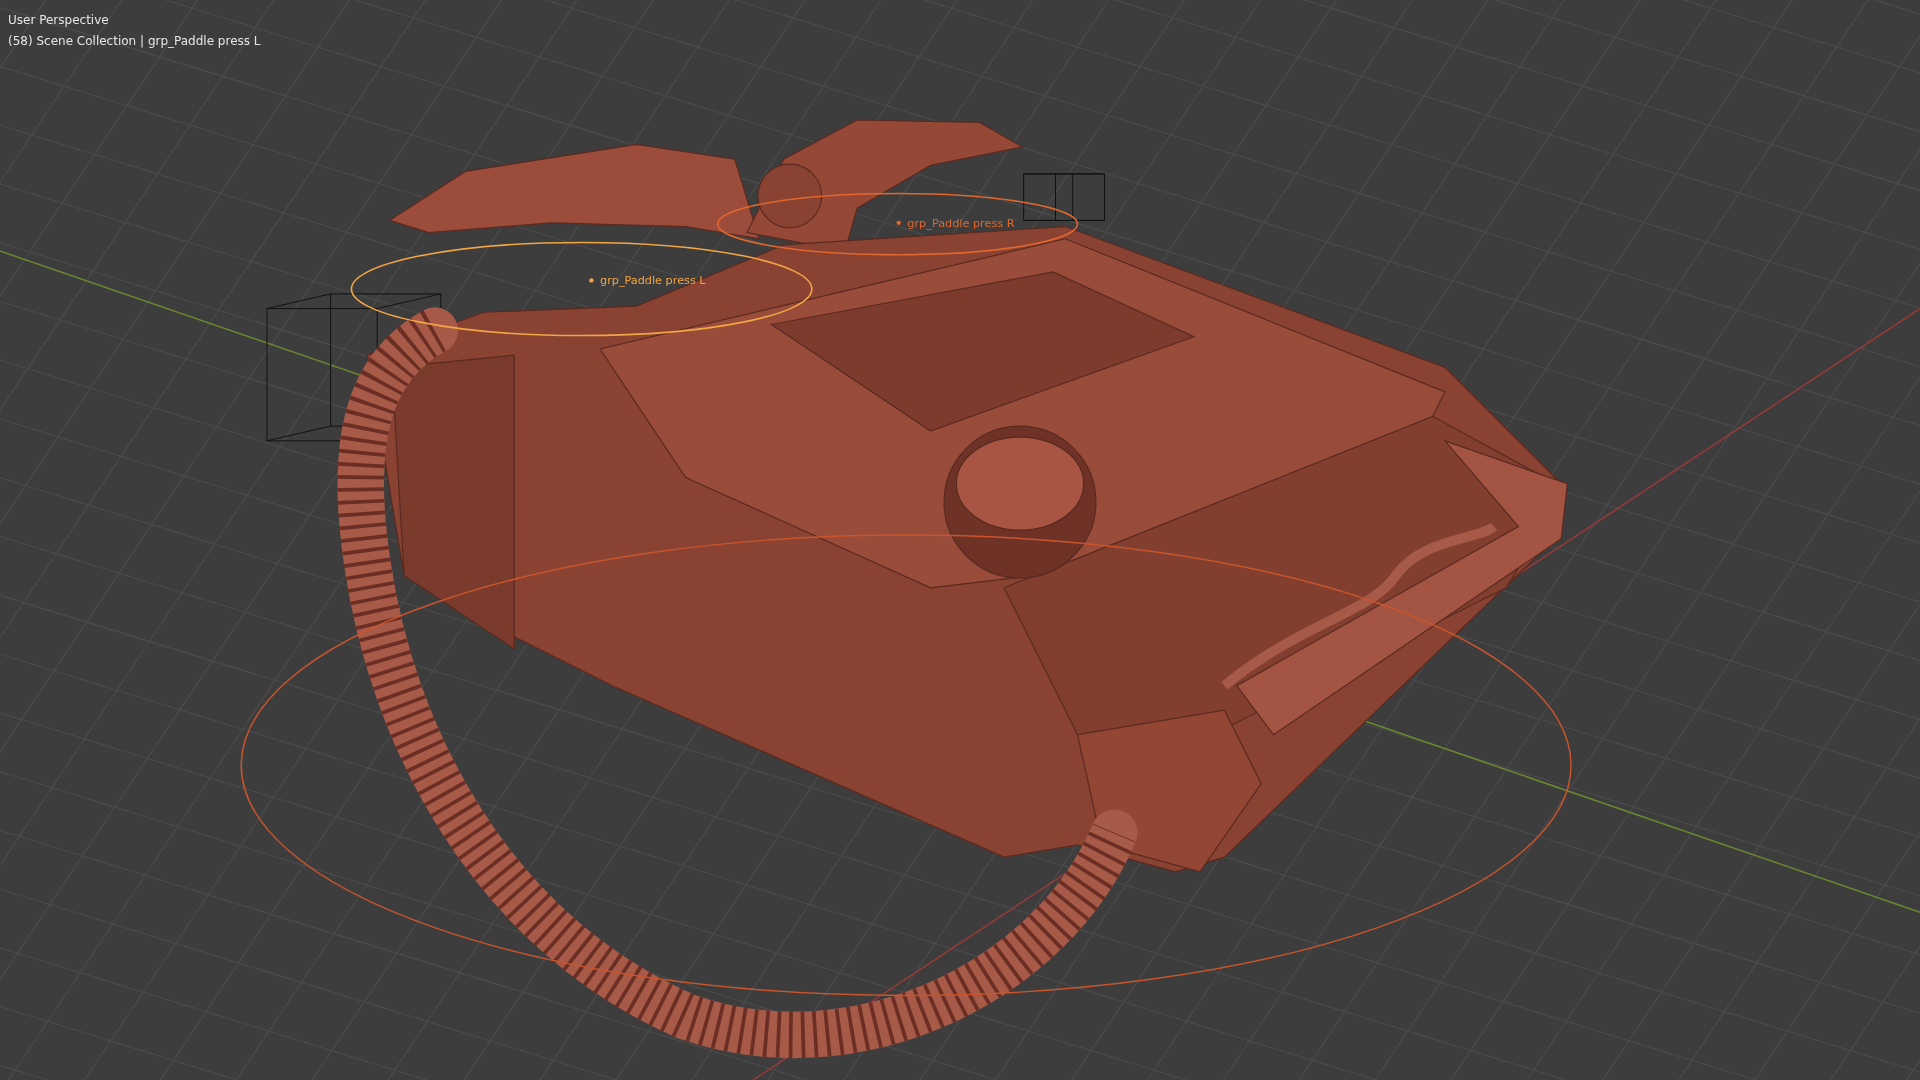 The image size is (1920, 1080). I want to click on wireframe-cube, so click(1064, 197).